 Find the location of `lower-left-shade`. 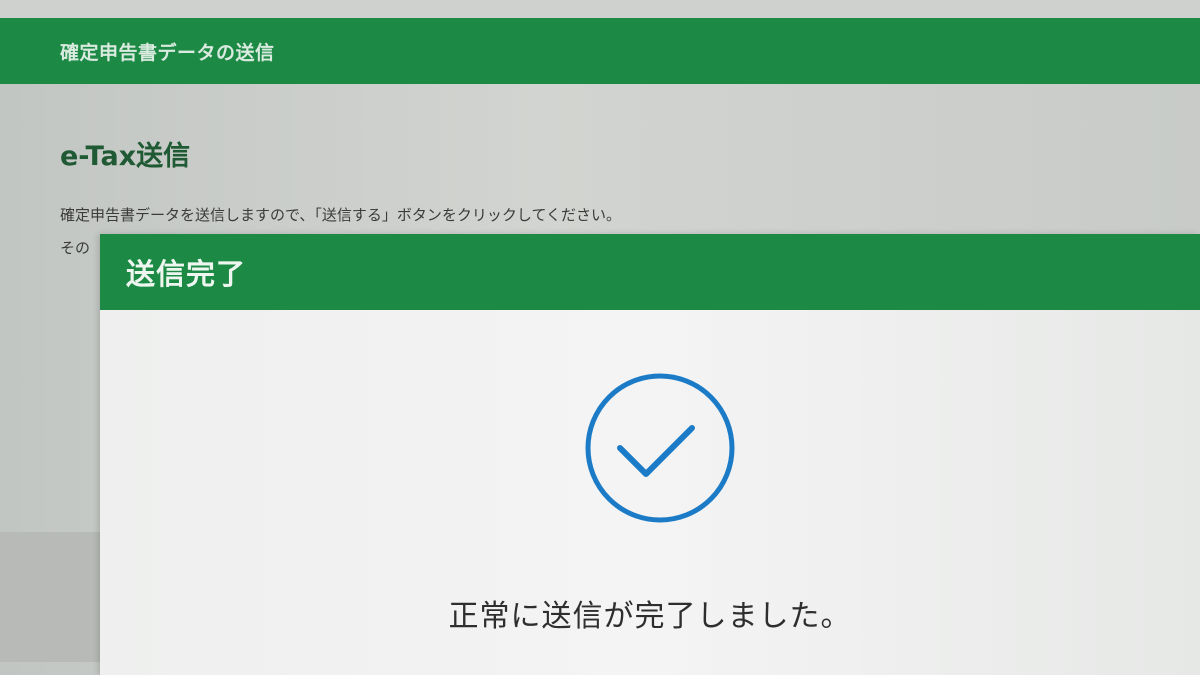

lower-left-shade is located at coordinates (50, 597).